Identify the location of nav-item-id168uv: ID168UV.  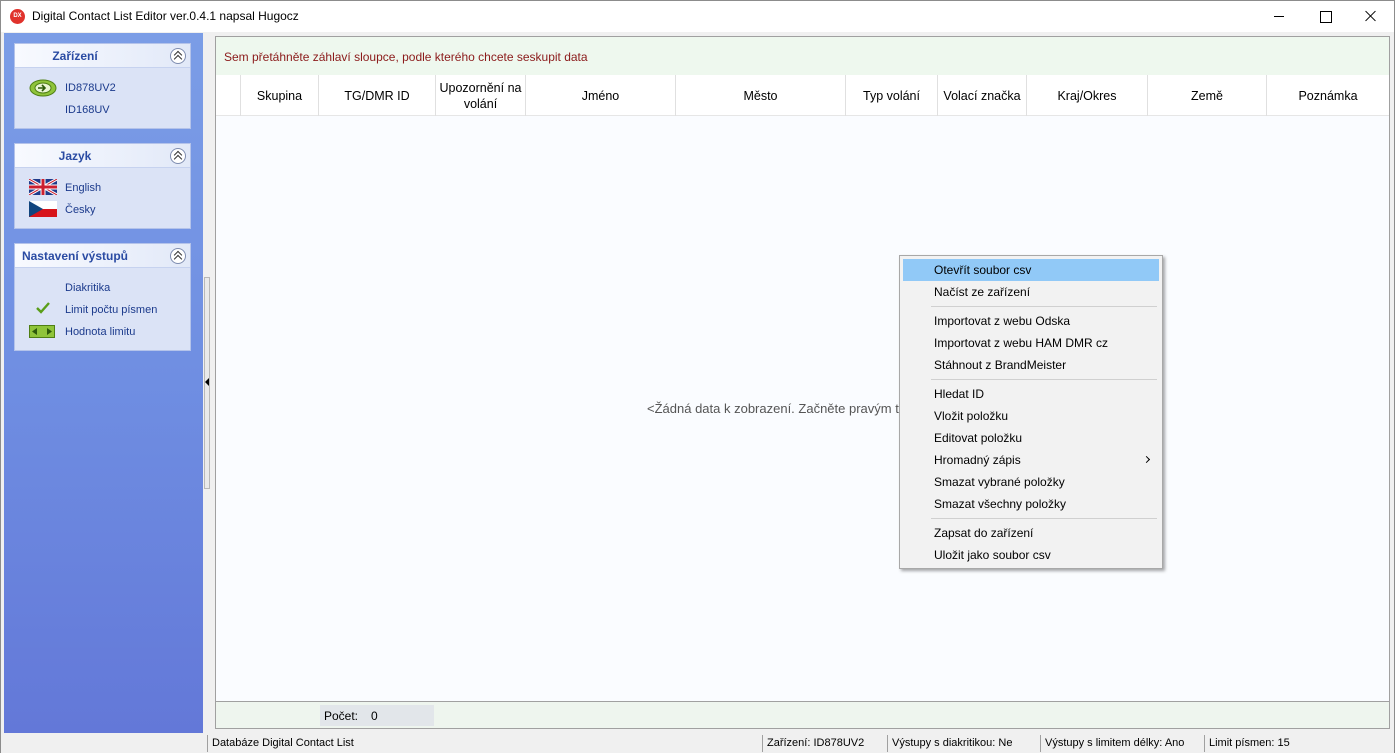
(87, 110).